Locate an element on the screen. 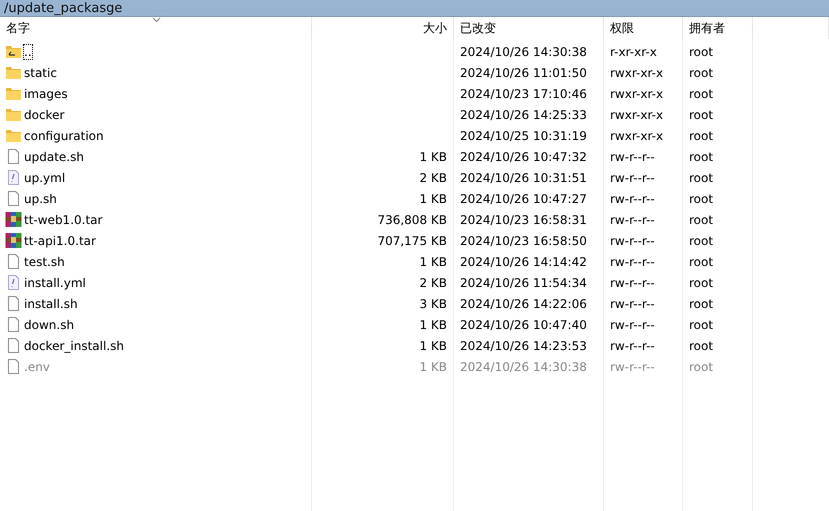 The height and width of the screenshot is (511, 829). file-size: 736,808 KB is located at coordinates (412, 219).